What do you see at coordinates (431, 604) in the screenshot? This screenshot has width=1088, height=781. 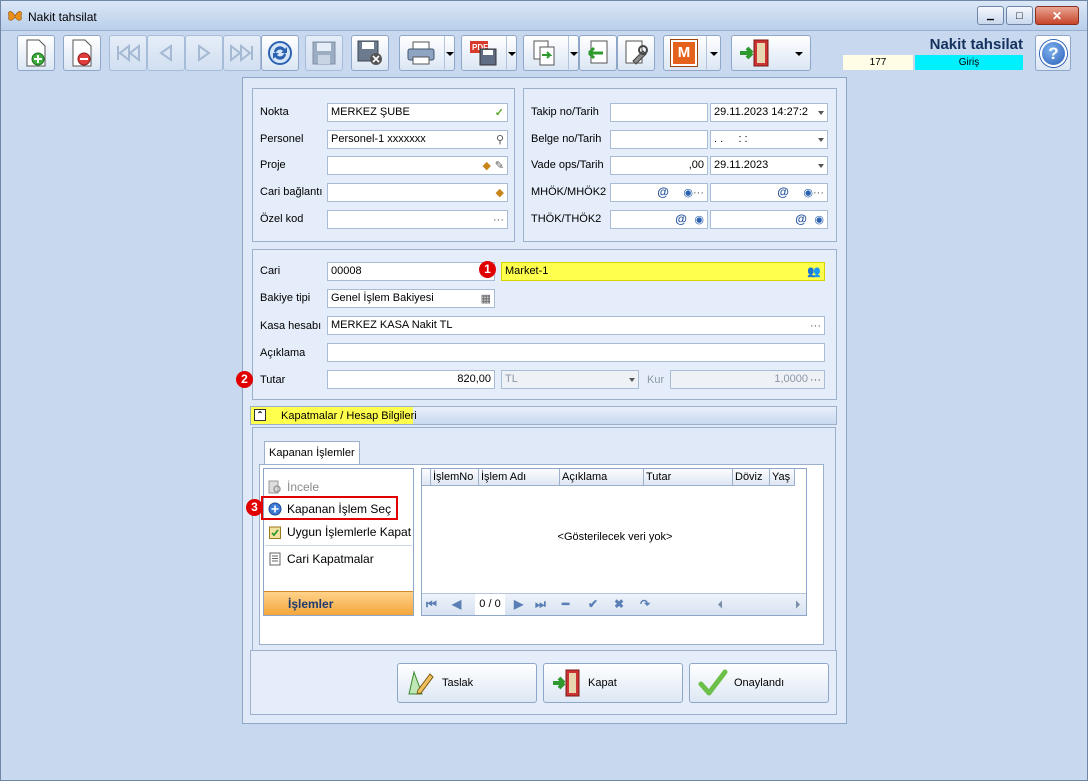 I see `nav-first-icon: ⏮` at bounding box center [431, 604].